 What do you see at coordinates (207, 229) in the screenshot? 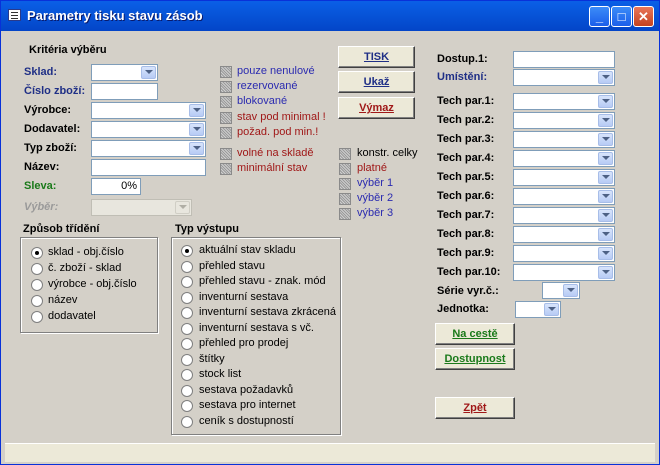
I see `output-heading: Typ výstupu` at bounding box center [207, 229].